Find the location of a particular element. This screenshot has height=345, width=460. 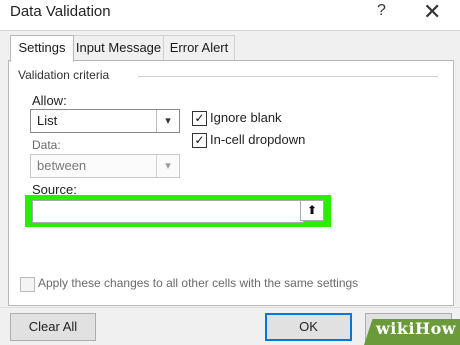

group-divider is located at coordinates (288, 76).